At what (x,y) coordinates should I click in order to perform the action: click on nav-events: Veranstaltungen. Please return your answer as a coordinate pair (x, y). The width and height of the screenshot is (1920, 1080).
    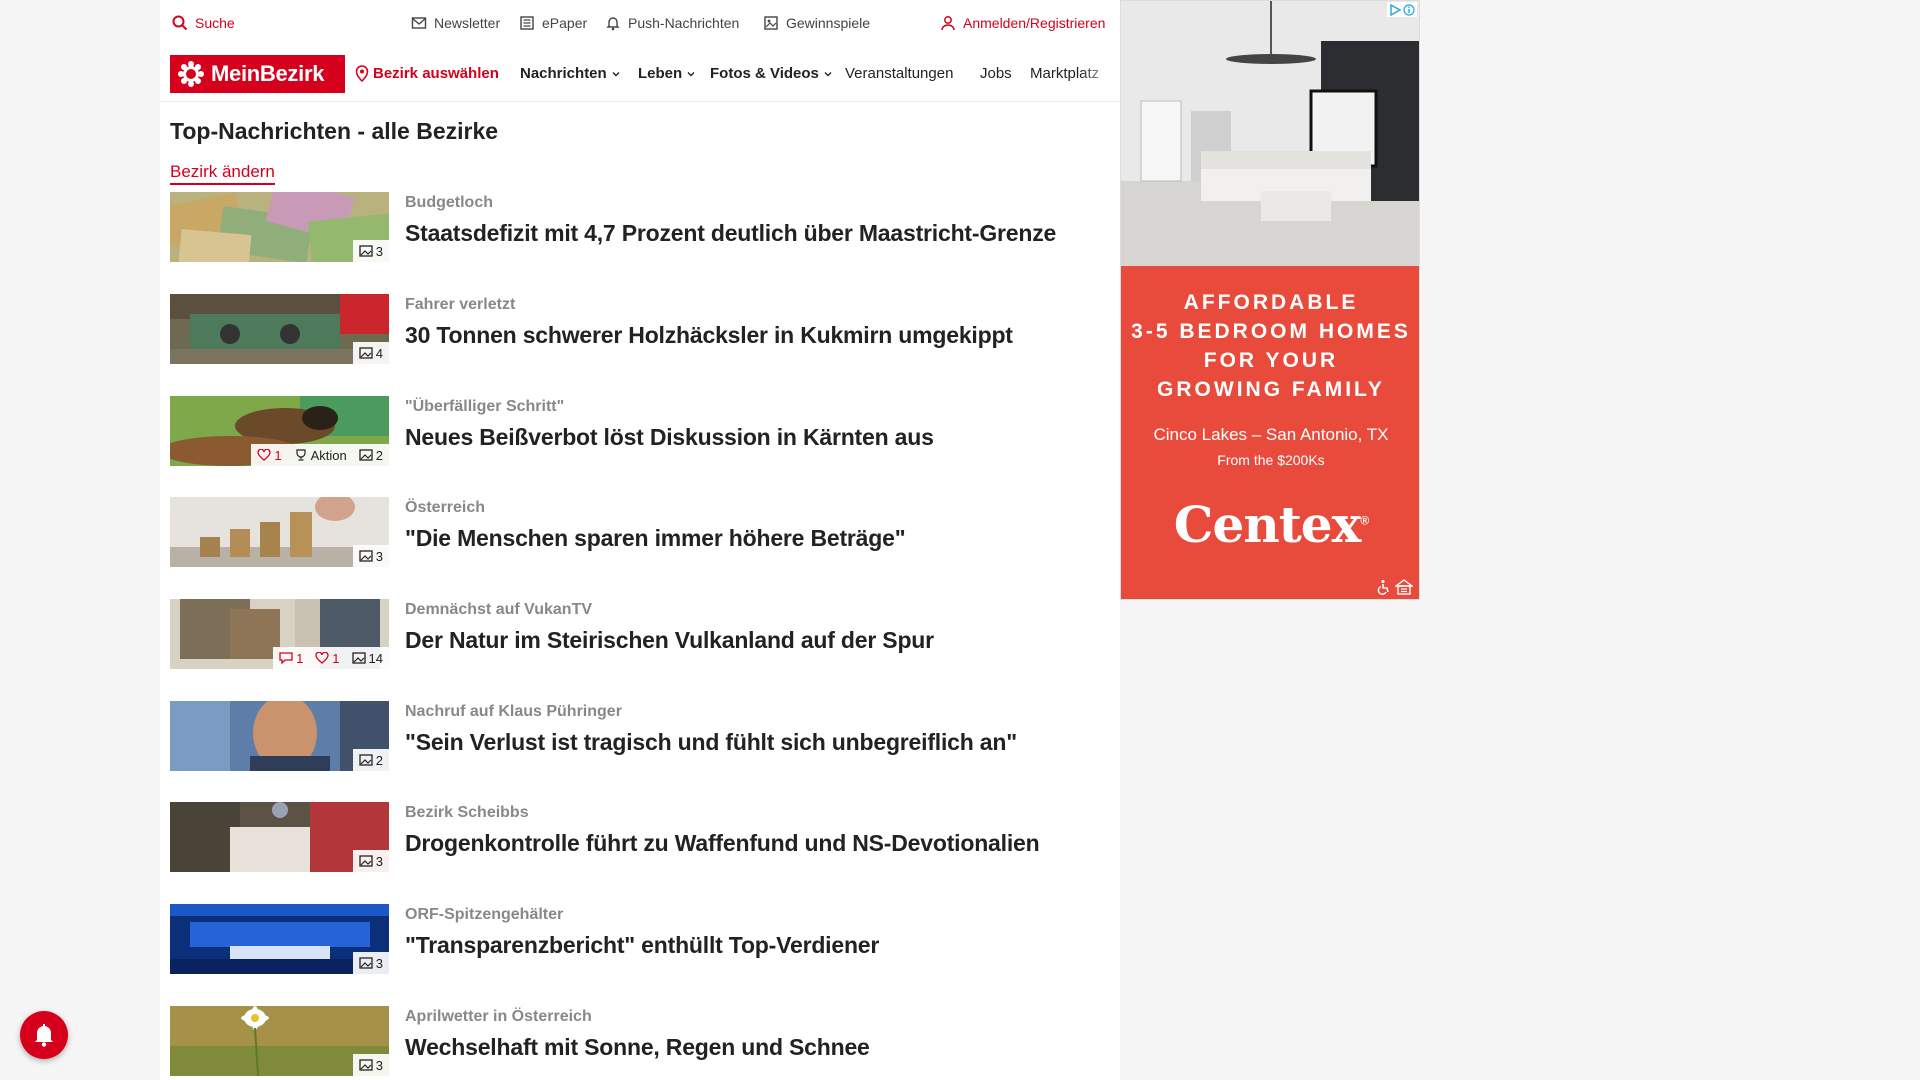
    Looking at the image, I should click on (899, 73).